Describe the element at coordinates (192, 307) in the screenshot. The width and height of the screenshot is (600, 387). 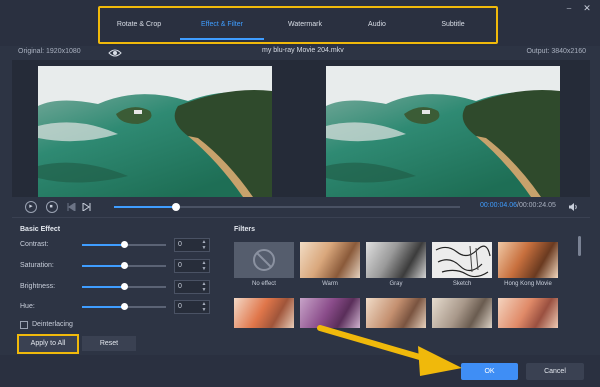
I see `hue-stepper: 0 ▲ ▼` at that location.